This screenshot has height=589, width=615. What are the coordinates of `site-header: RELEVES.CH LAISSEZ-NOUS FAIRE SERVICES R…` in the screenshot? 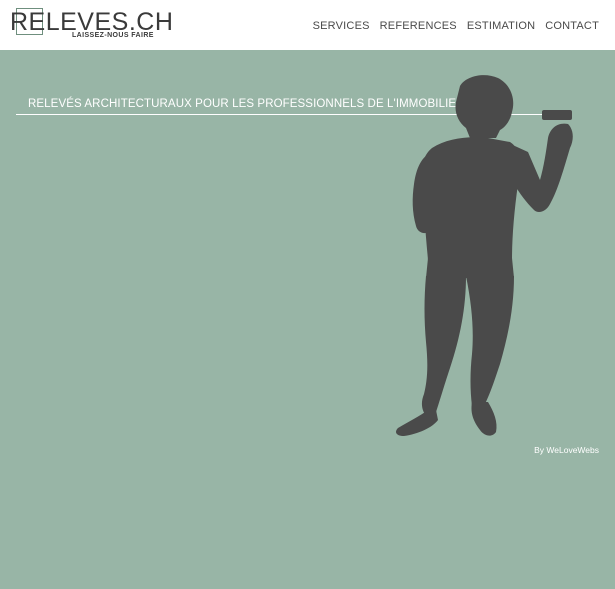 It's located at (307, 25).